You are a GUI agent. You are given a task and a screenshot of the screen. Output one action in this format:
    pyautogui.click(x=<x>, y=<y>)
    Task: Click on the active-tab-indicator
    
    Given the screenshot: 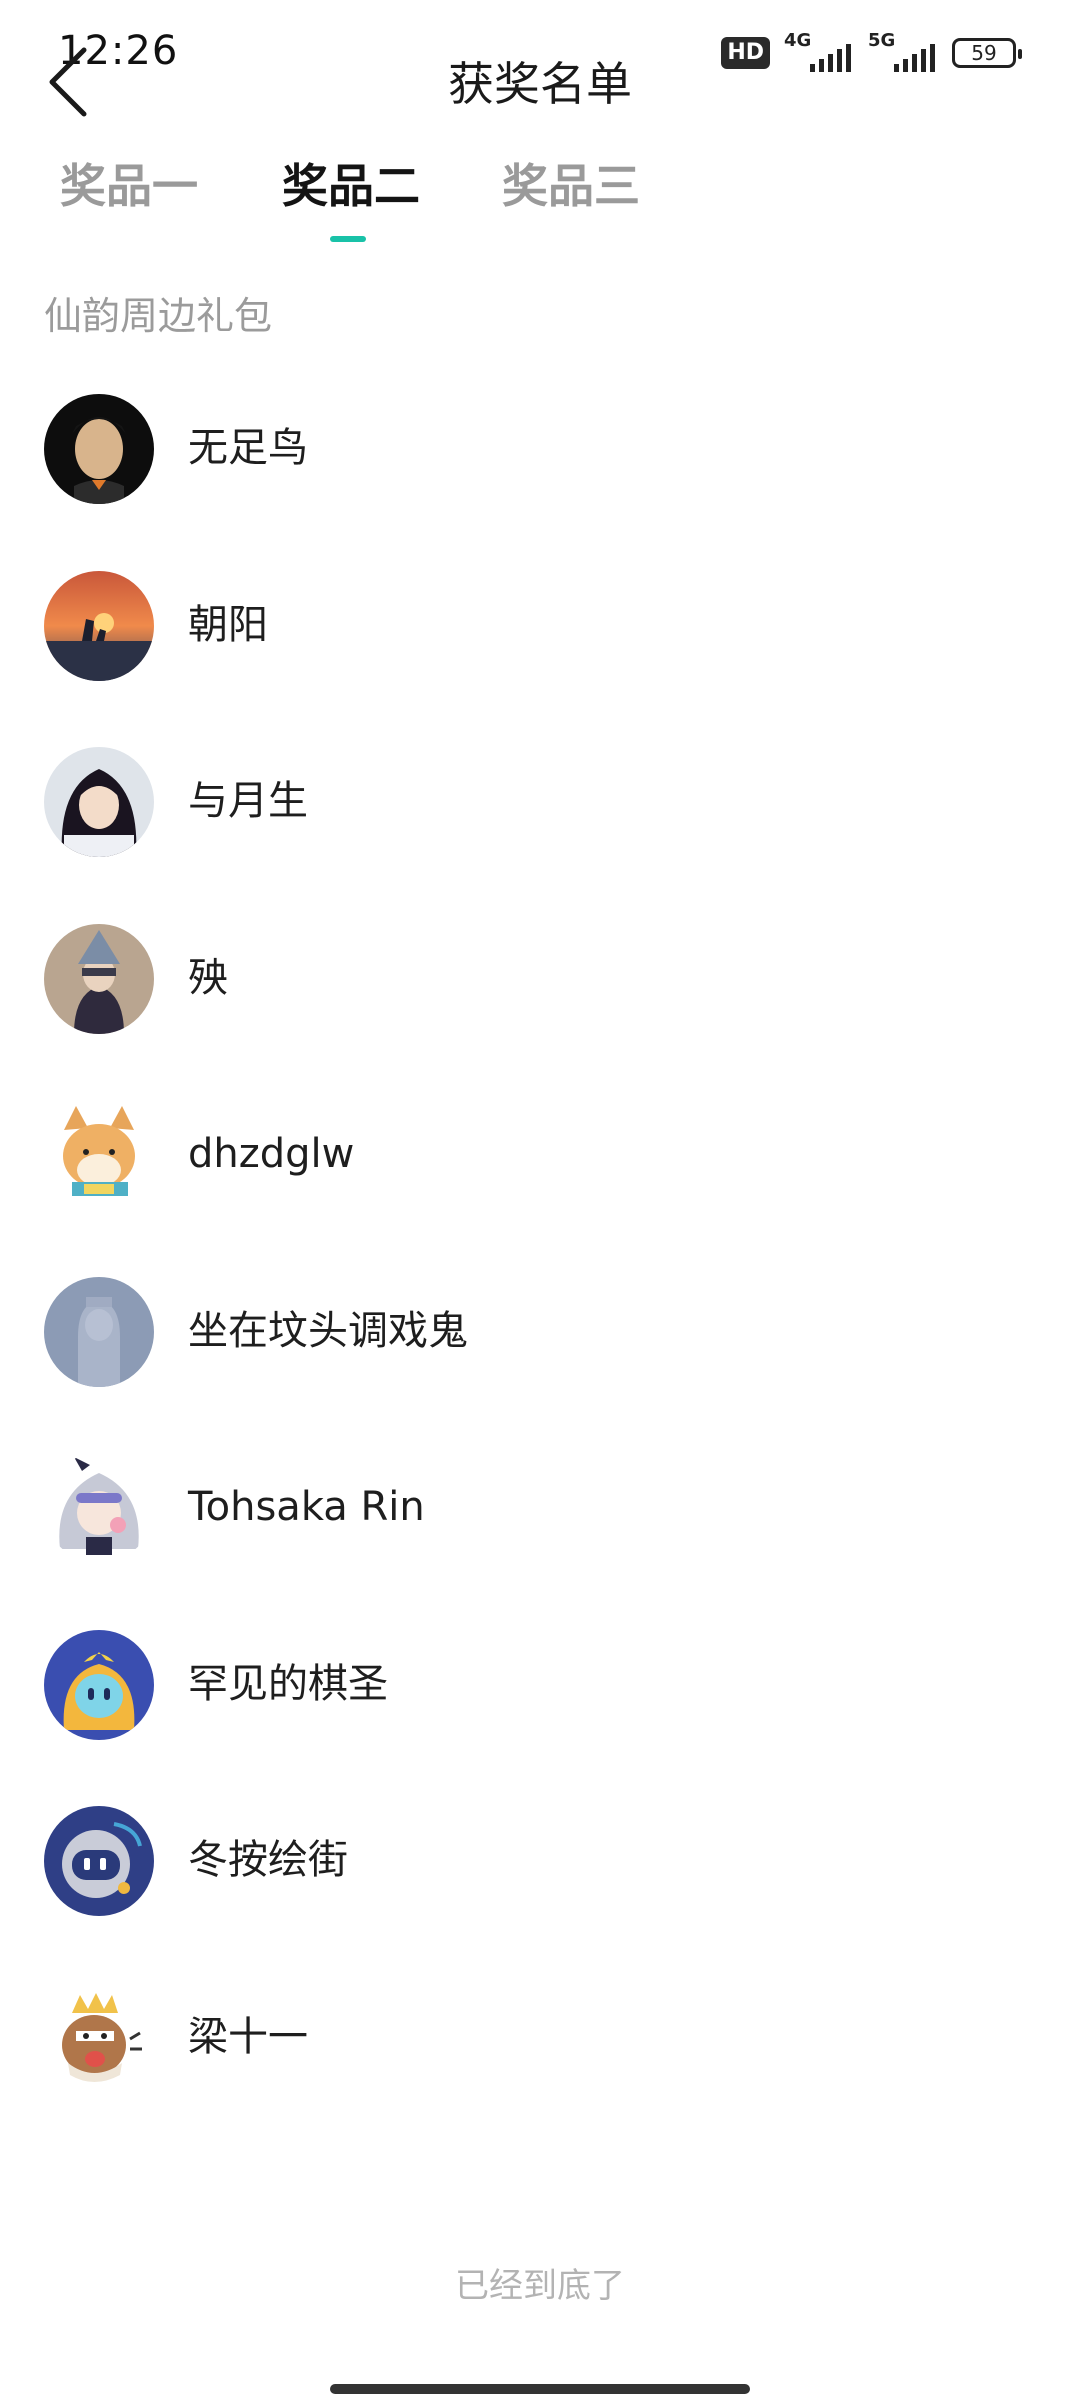 What is the action you would take?
    pyautogui.click(x=348, y=239)
    